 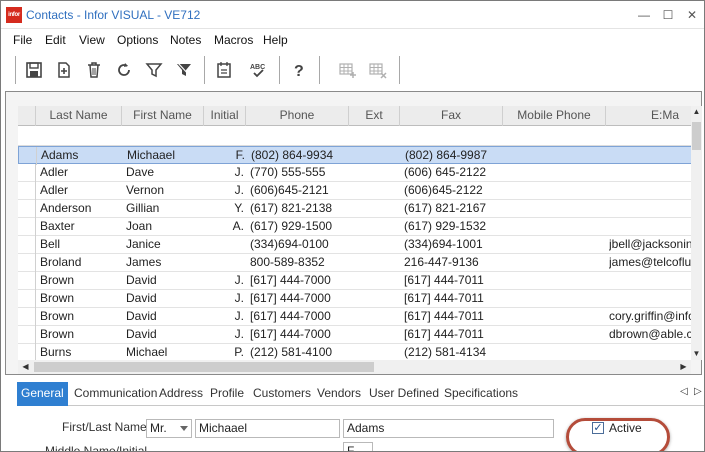 I want to click on tab-address: Address, so click(x=181, y=394).